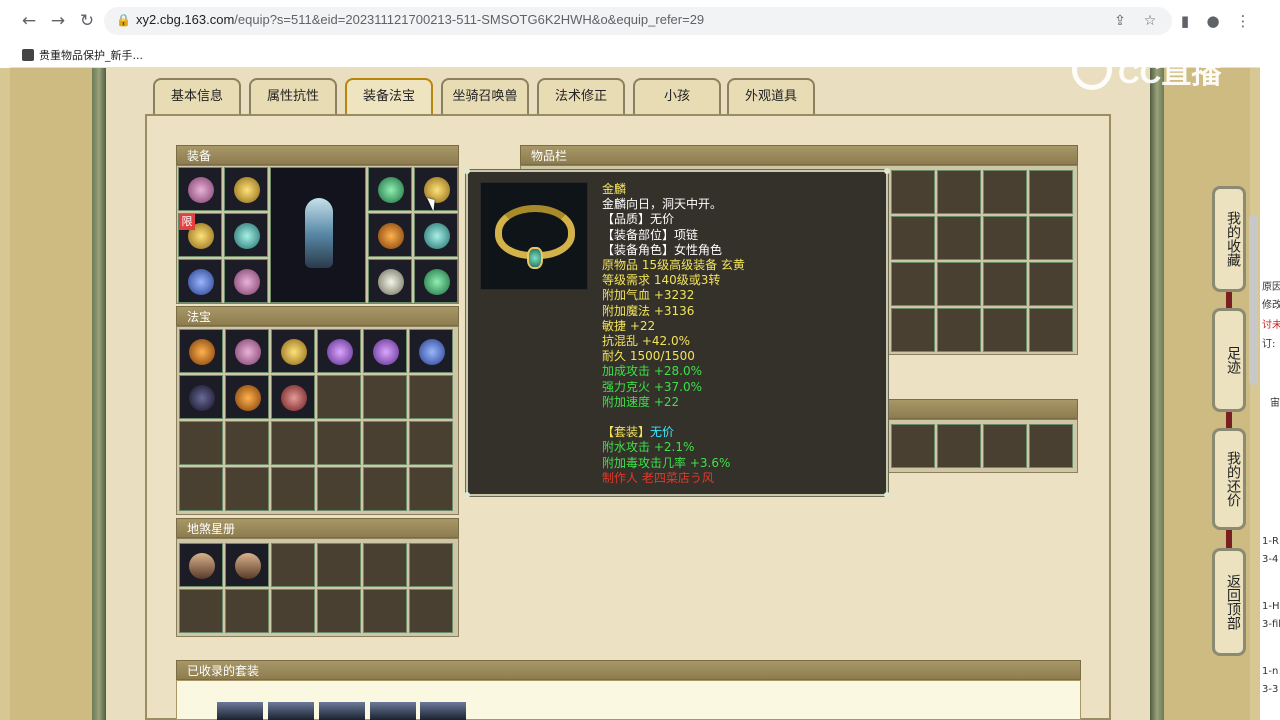 This screenshot has height=720, width=1280. I want to click on reload-icon: ↻, so click(87, 21).